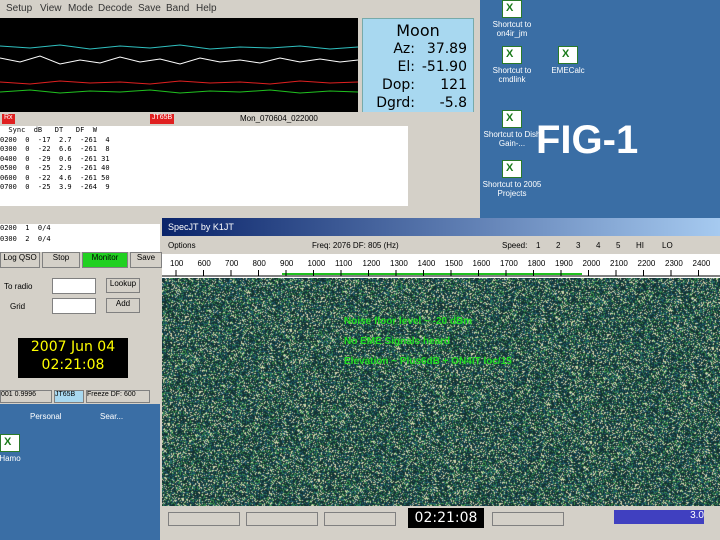 This screenshot has height=540, width=720. I want to click on menu-view: View, so click(51, 8).